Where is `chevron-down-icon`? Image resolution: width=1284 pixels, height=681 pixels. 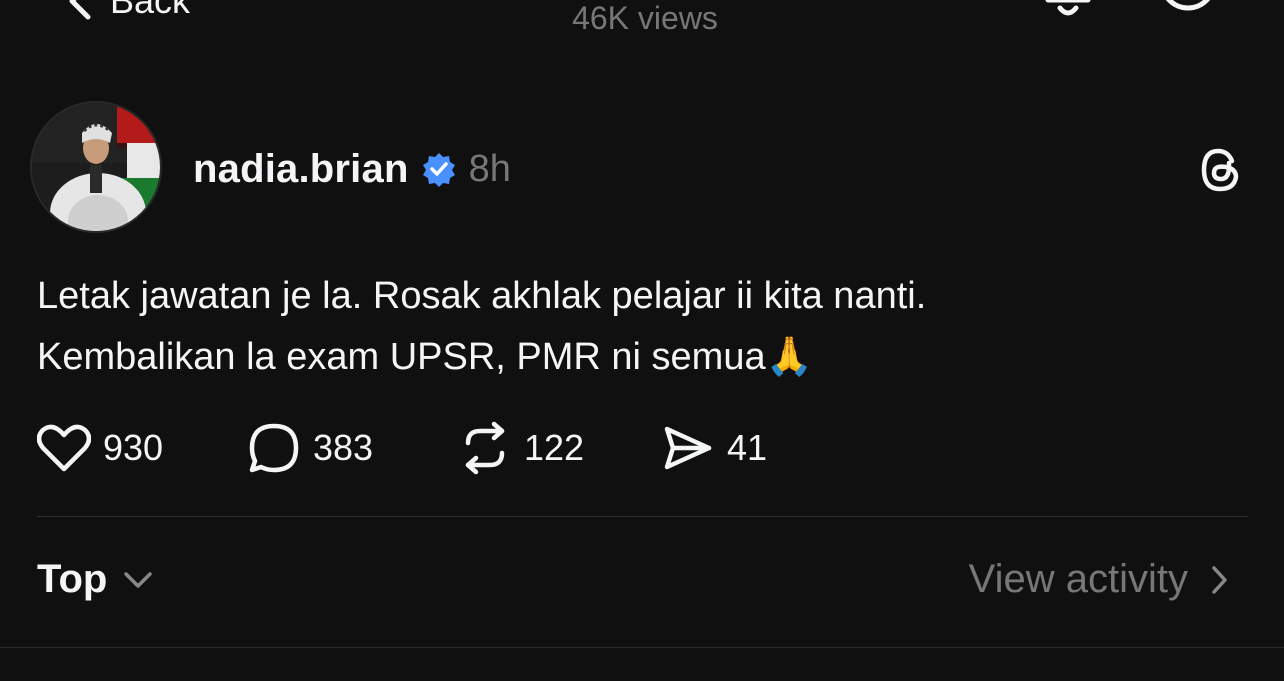 chevron-down-icon is located at coordinates (138, 579).